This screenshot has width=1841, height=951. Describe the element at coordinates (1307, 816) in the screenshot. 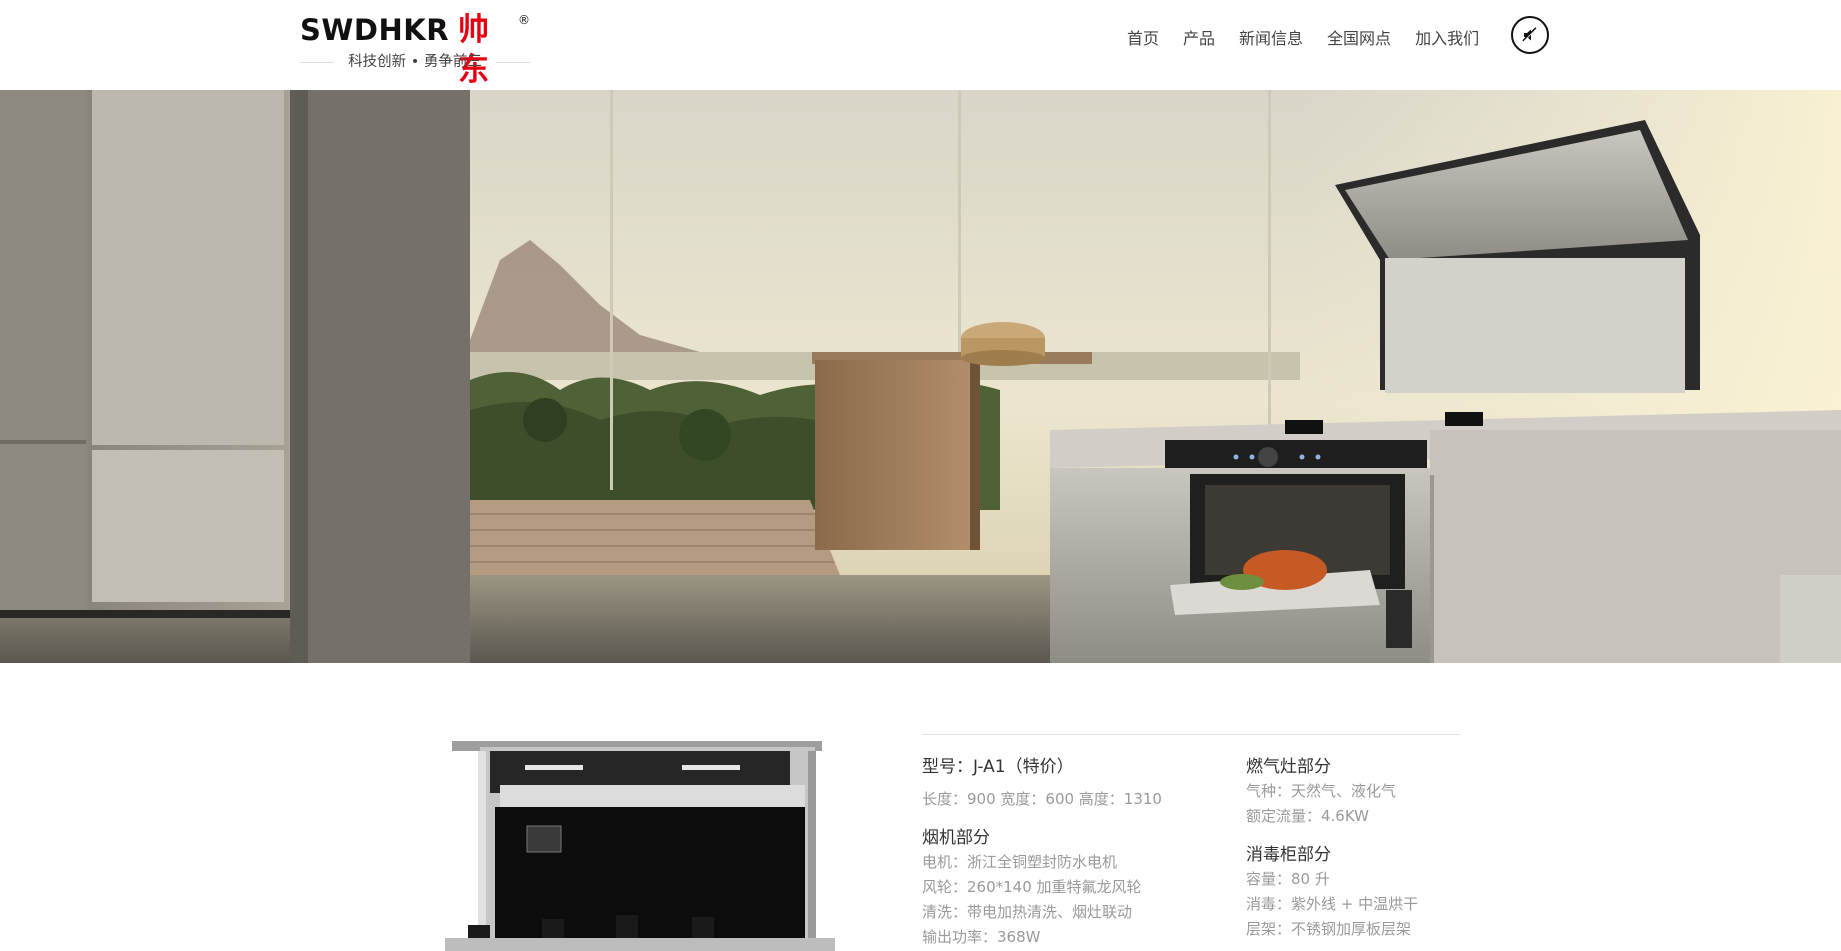

I see `spec-item: 额定流量：4.6KW` at that location.